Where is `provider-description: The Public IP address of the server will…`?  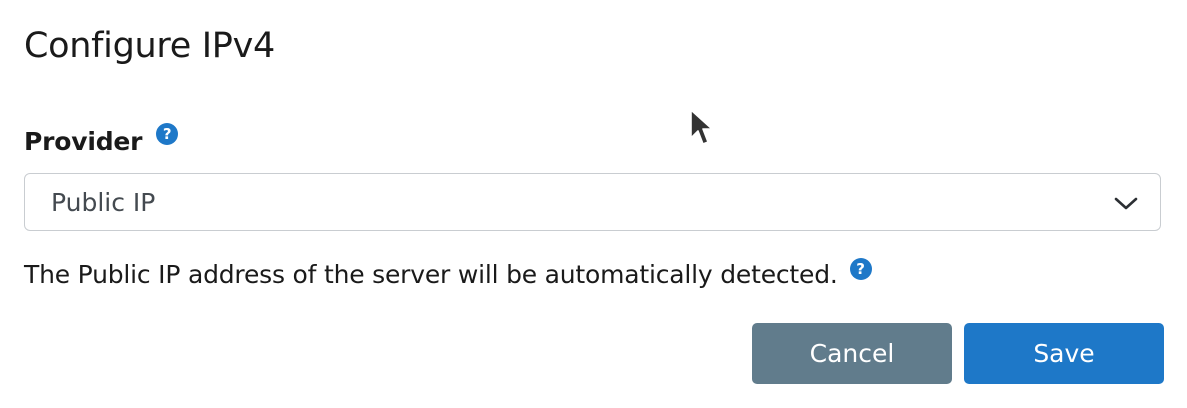 provider-description: The Public IP address of the server will… is located at coordinates (431, 274).